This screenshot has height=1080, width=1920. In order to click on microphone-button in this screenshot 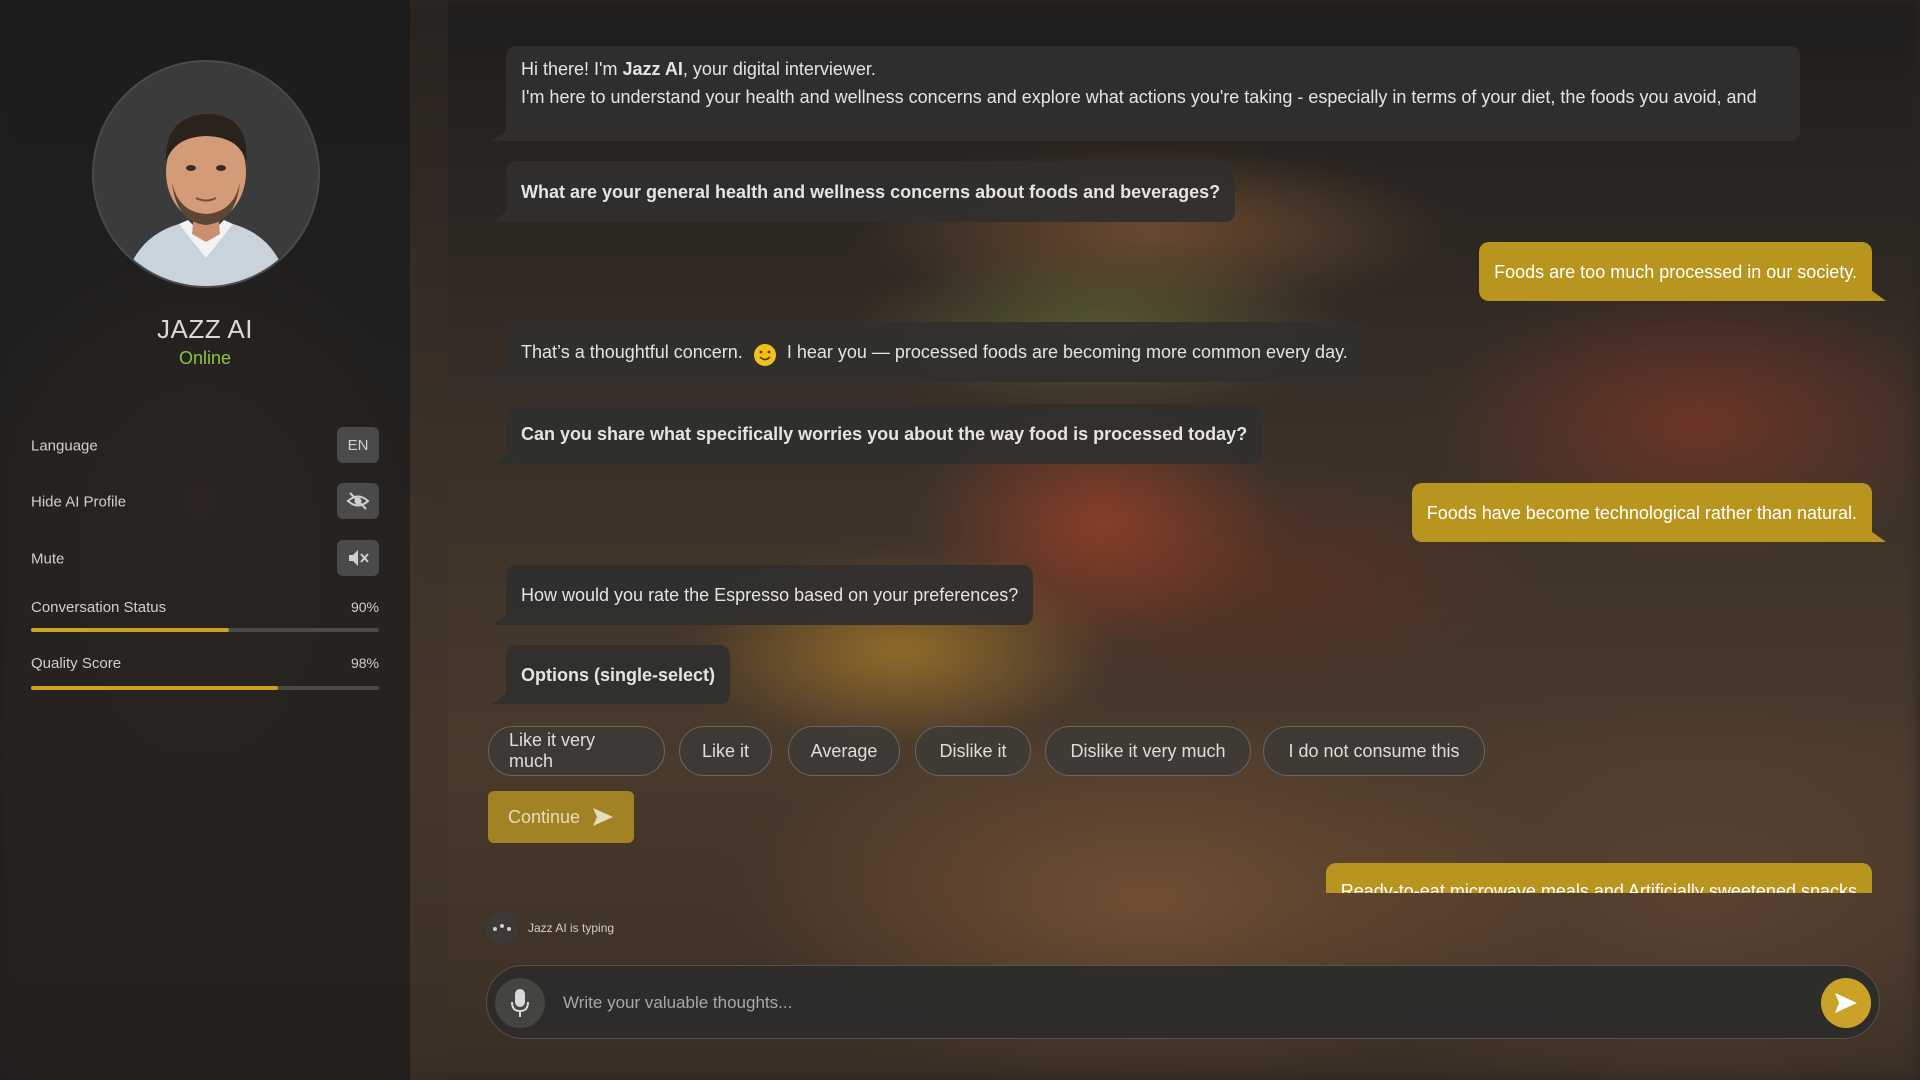, I will do `click(520, 1003)`.